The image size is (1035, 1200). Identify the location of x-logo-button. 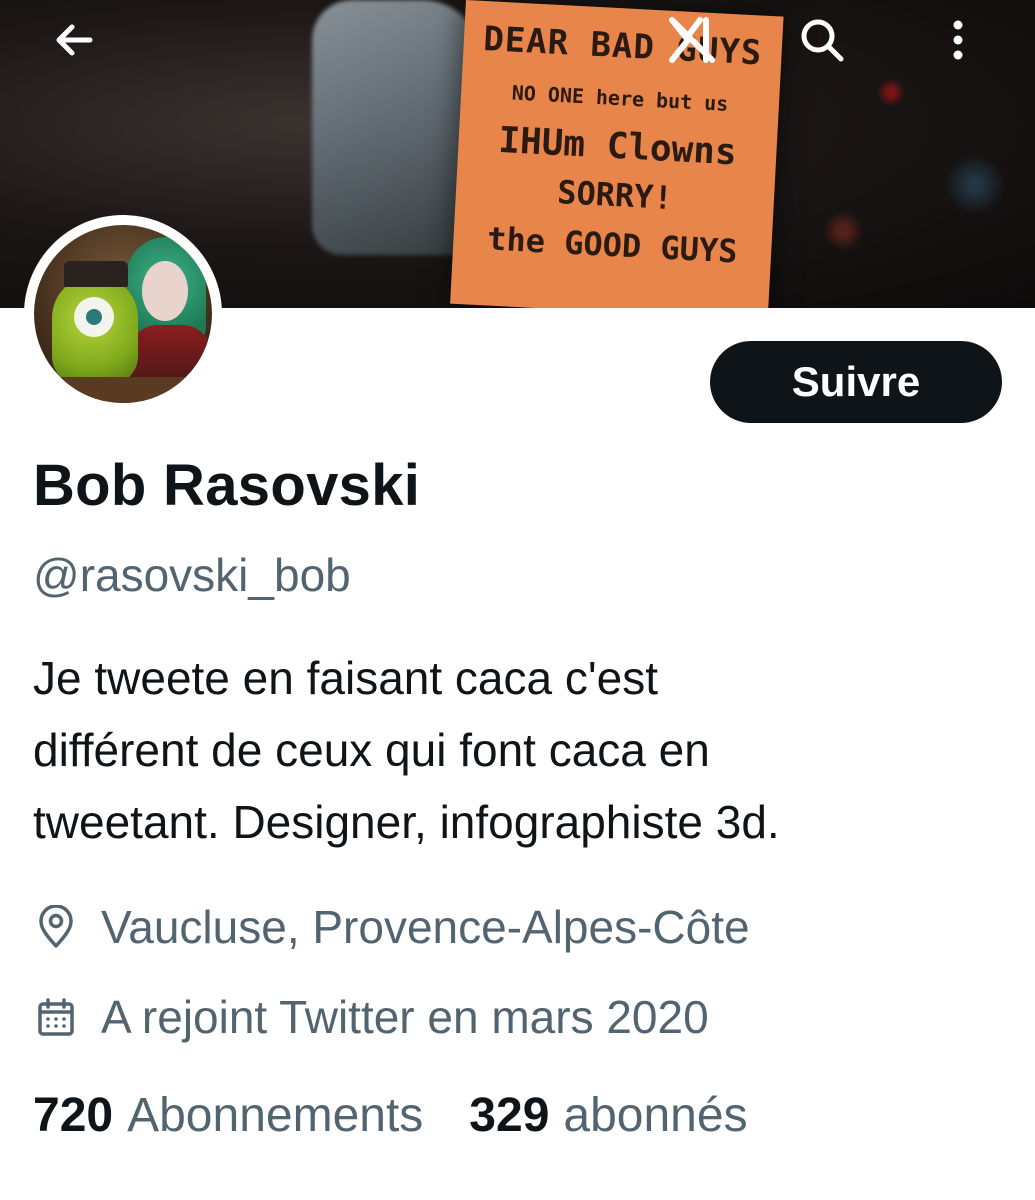
(692, 40).